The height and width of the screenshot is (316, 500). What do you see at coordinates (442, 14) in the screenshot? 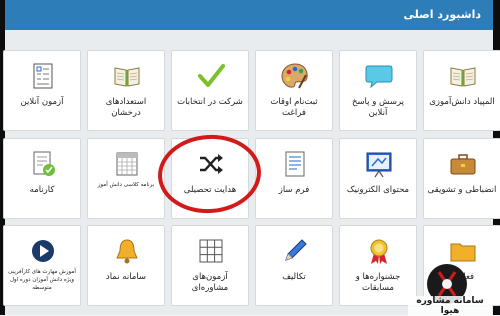
I see `page-title: داشبورد اصلی` at bounding box center [442, 14].